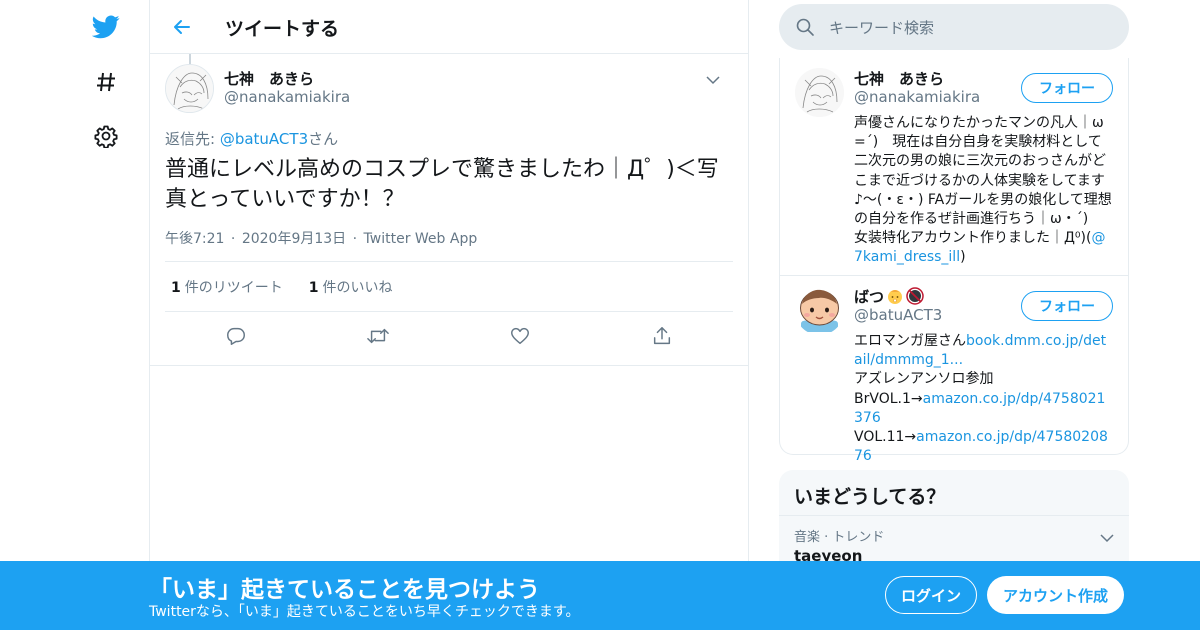 The image size is (1200, 630). I want to click on search-icon, so click(805, 27).